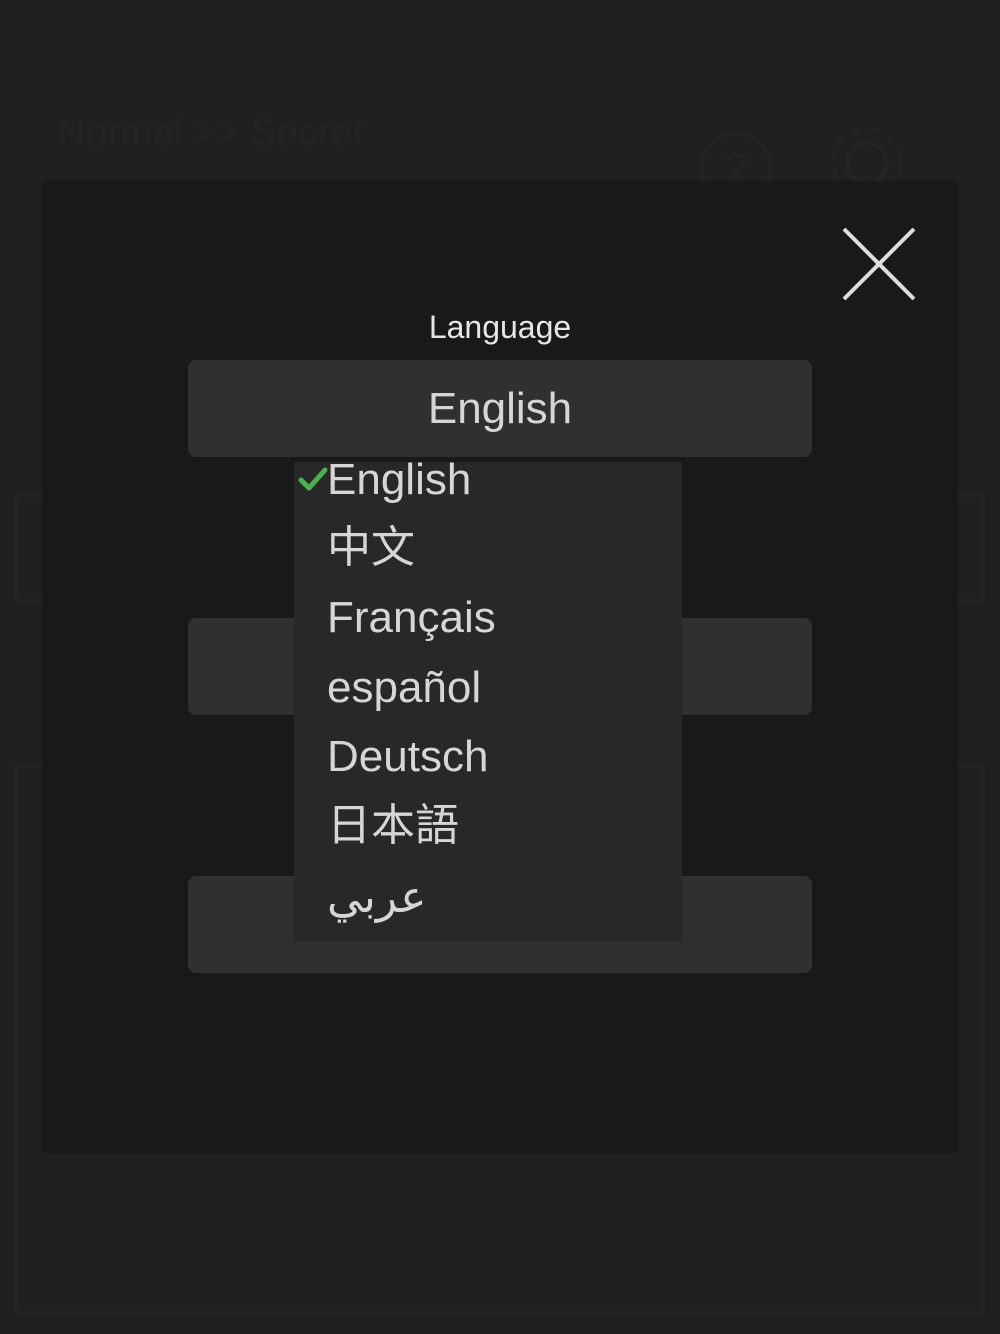  Describe the element at coordinates (313, 479) in the screenshot. I see `check-icon` at that location.